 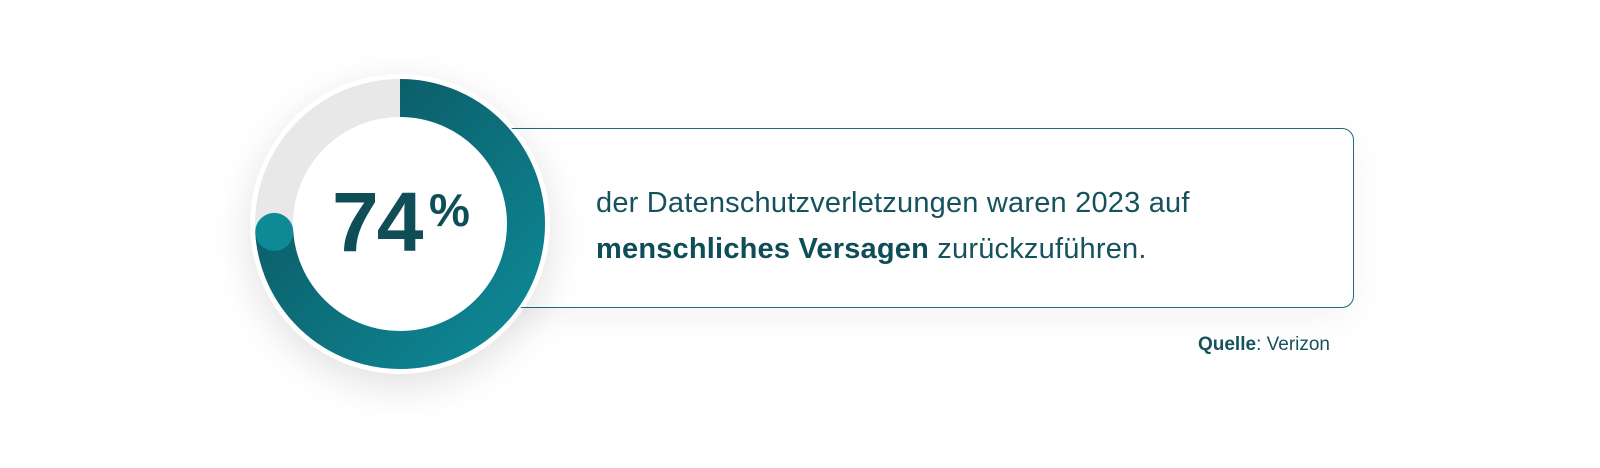 I want to click on source-label: Quelle, so click(x=1227, y=344).